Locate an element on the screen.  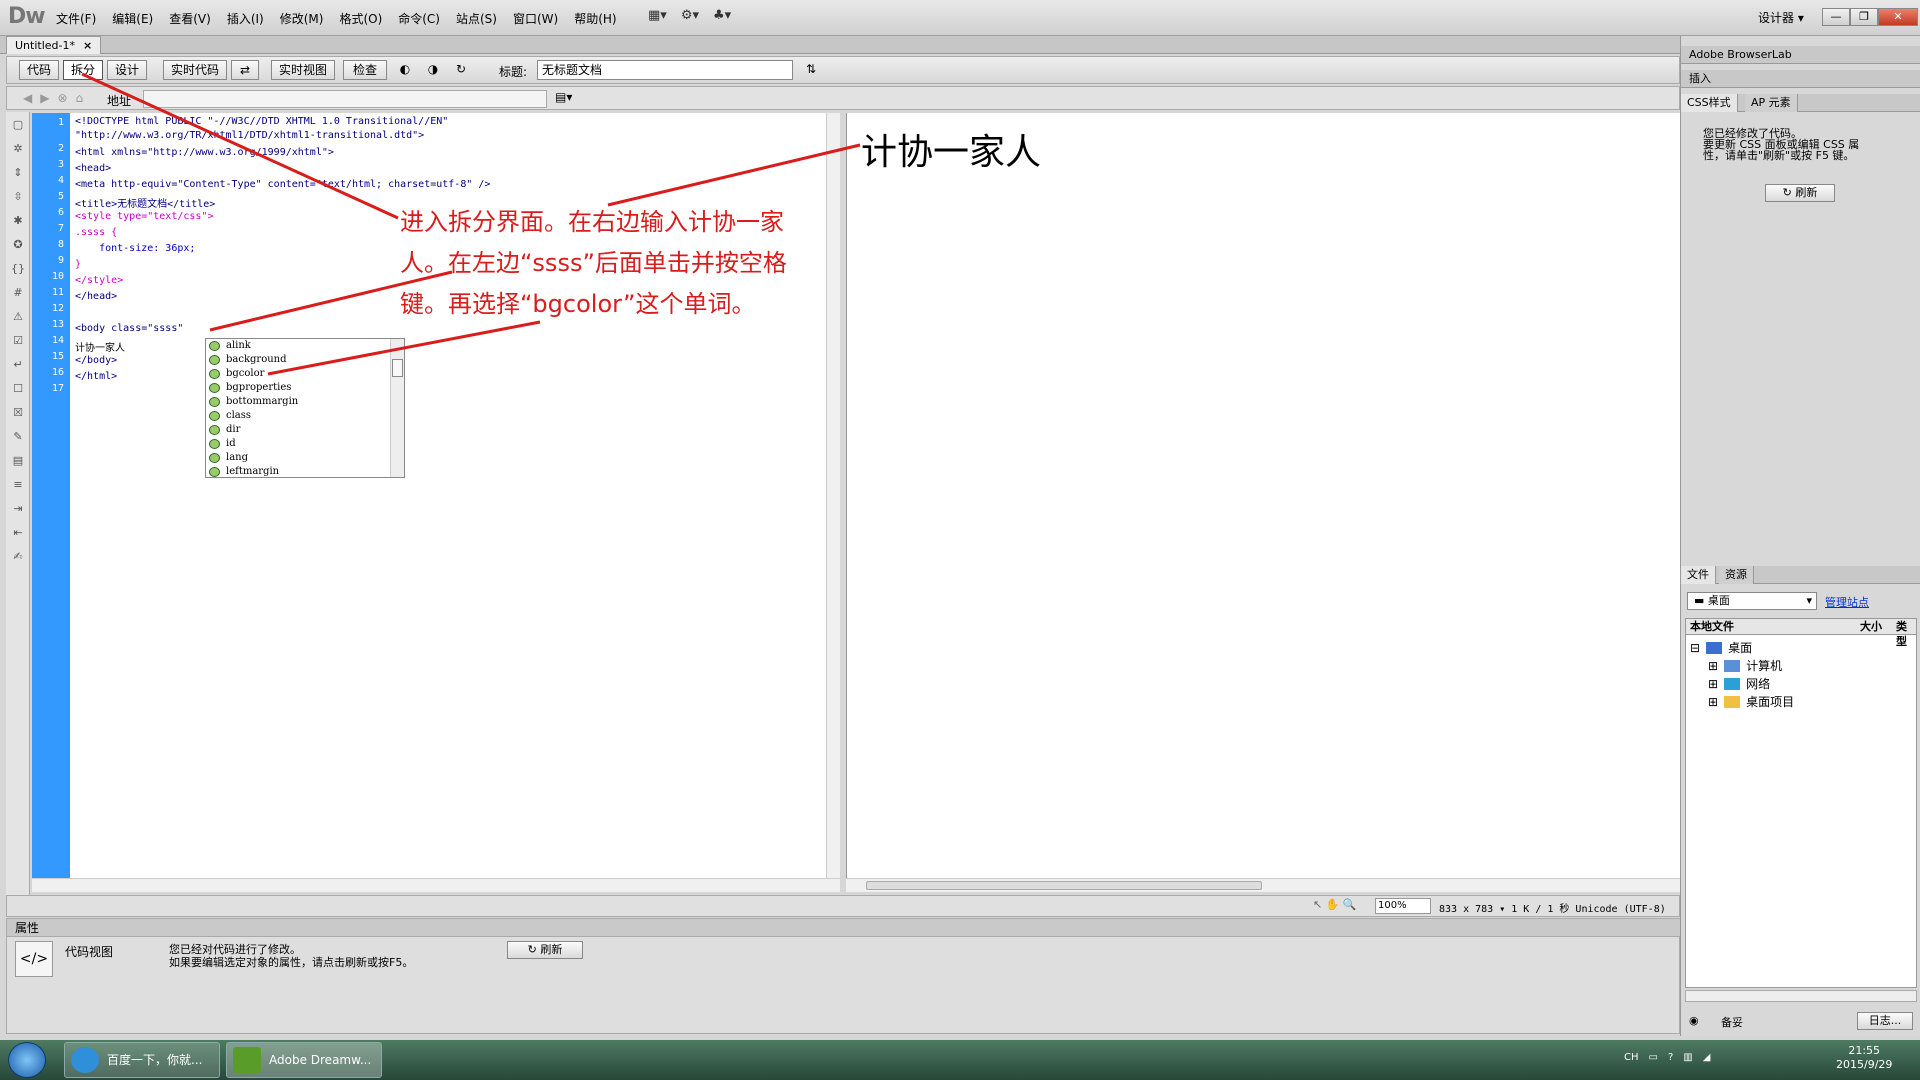
menu-file: 文件(F) is located at coordinates (76, 18).